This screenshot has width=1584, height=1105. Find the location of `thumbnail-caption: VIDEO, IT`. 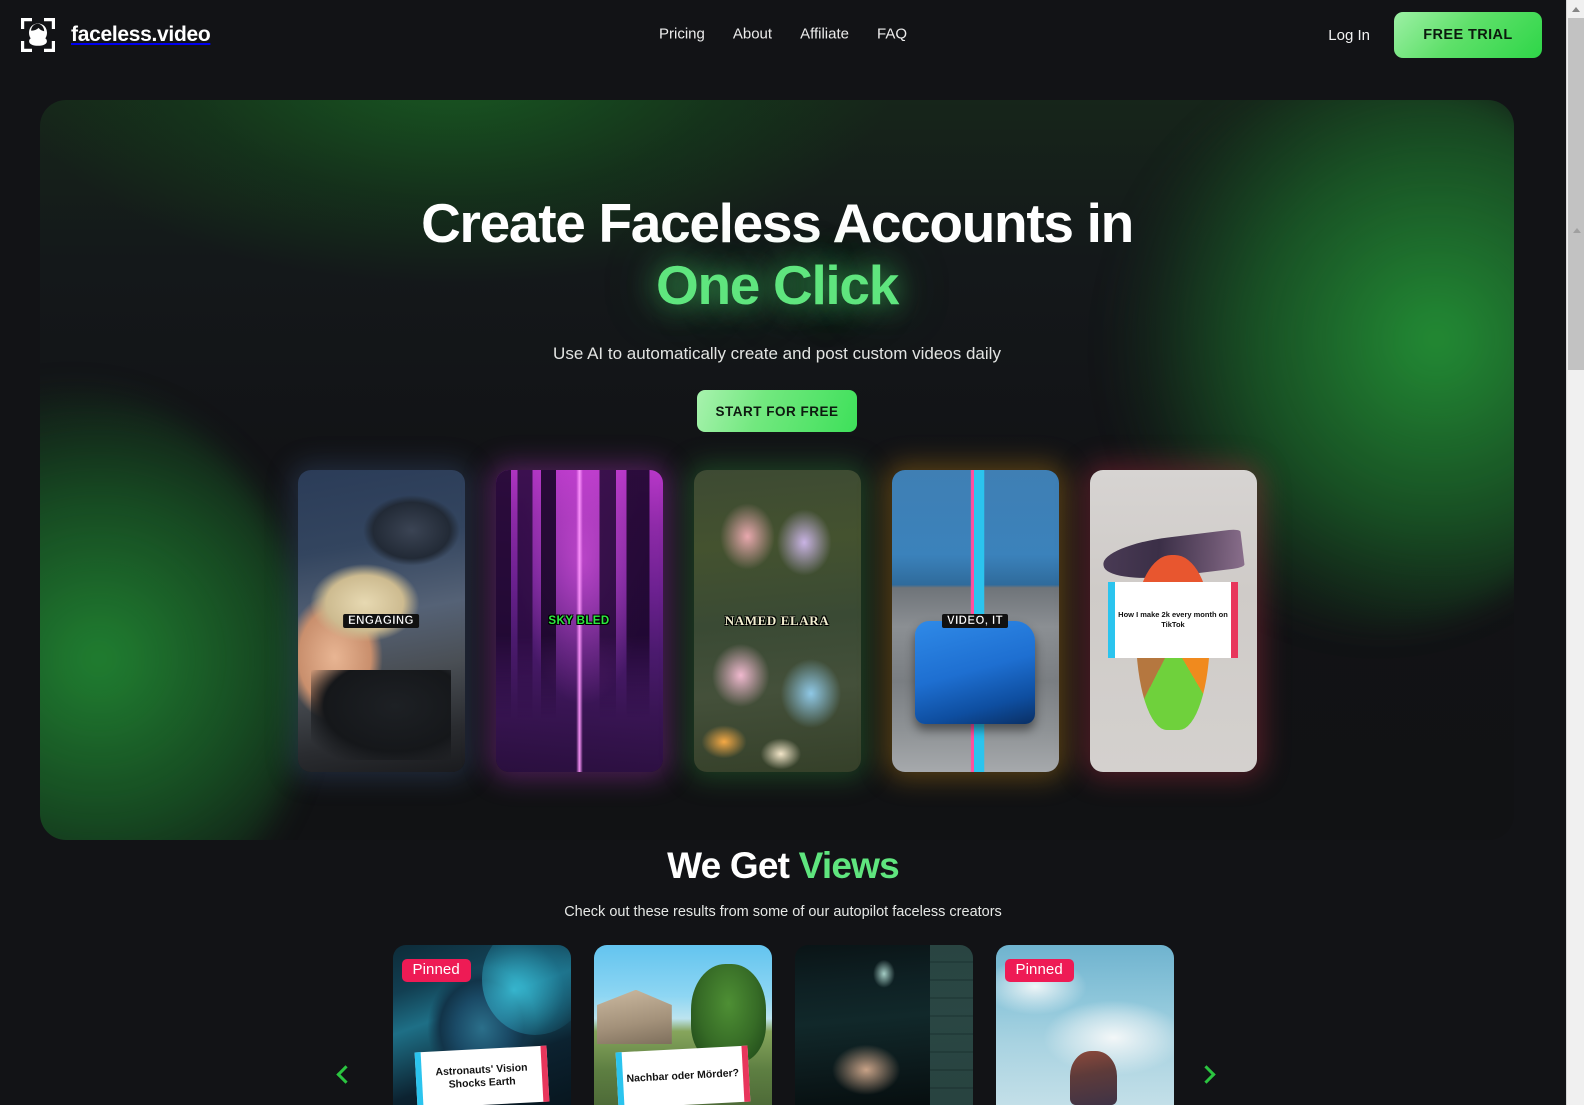

thumbnail-caption: VIDEO, IT is located at coordinates (975, 621).